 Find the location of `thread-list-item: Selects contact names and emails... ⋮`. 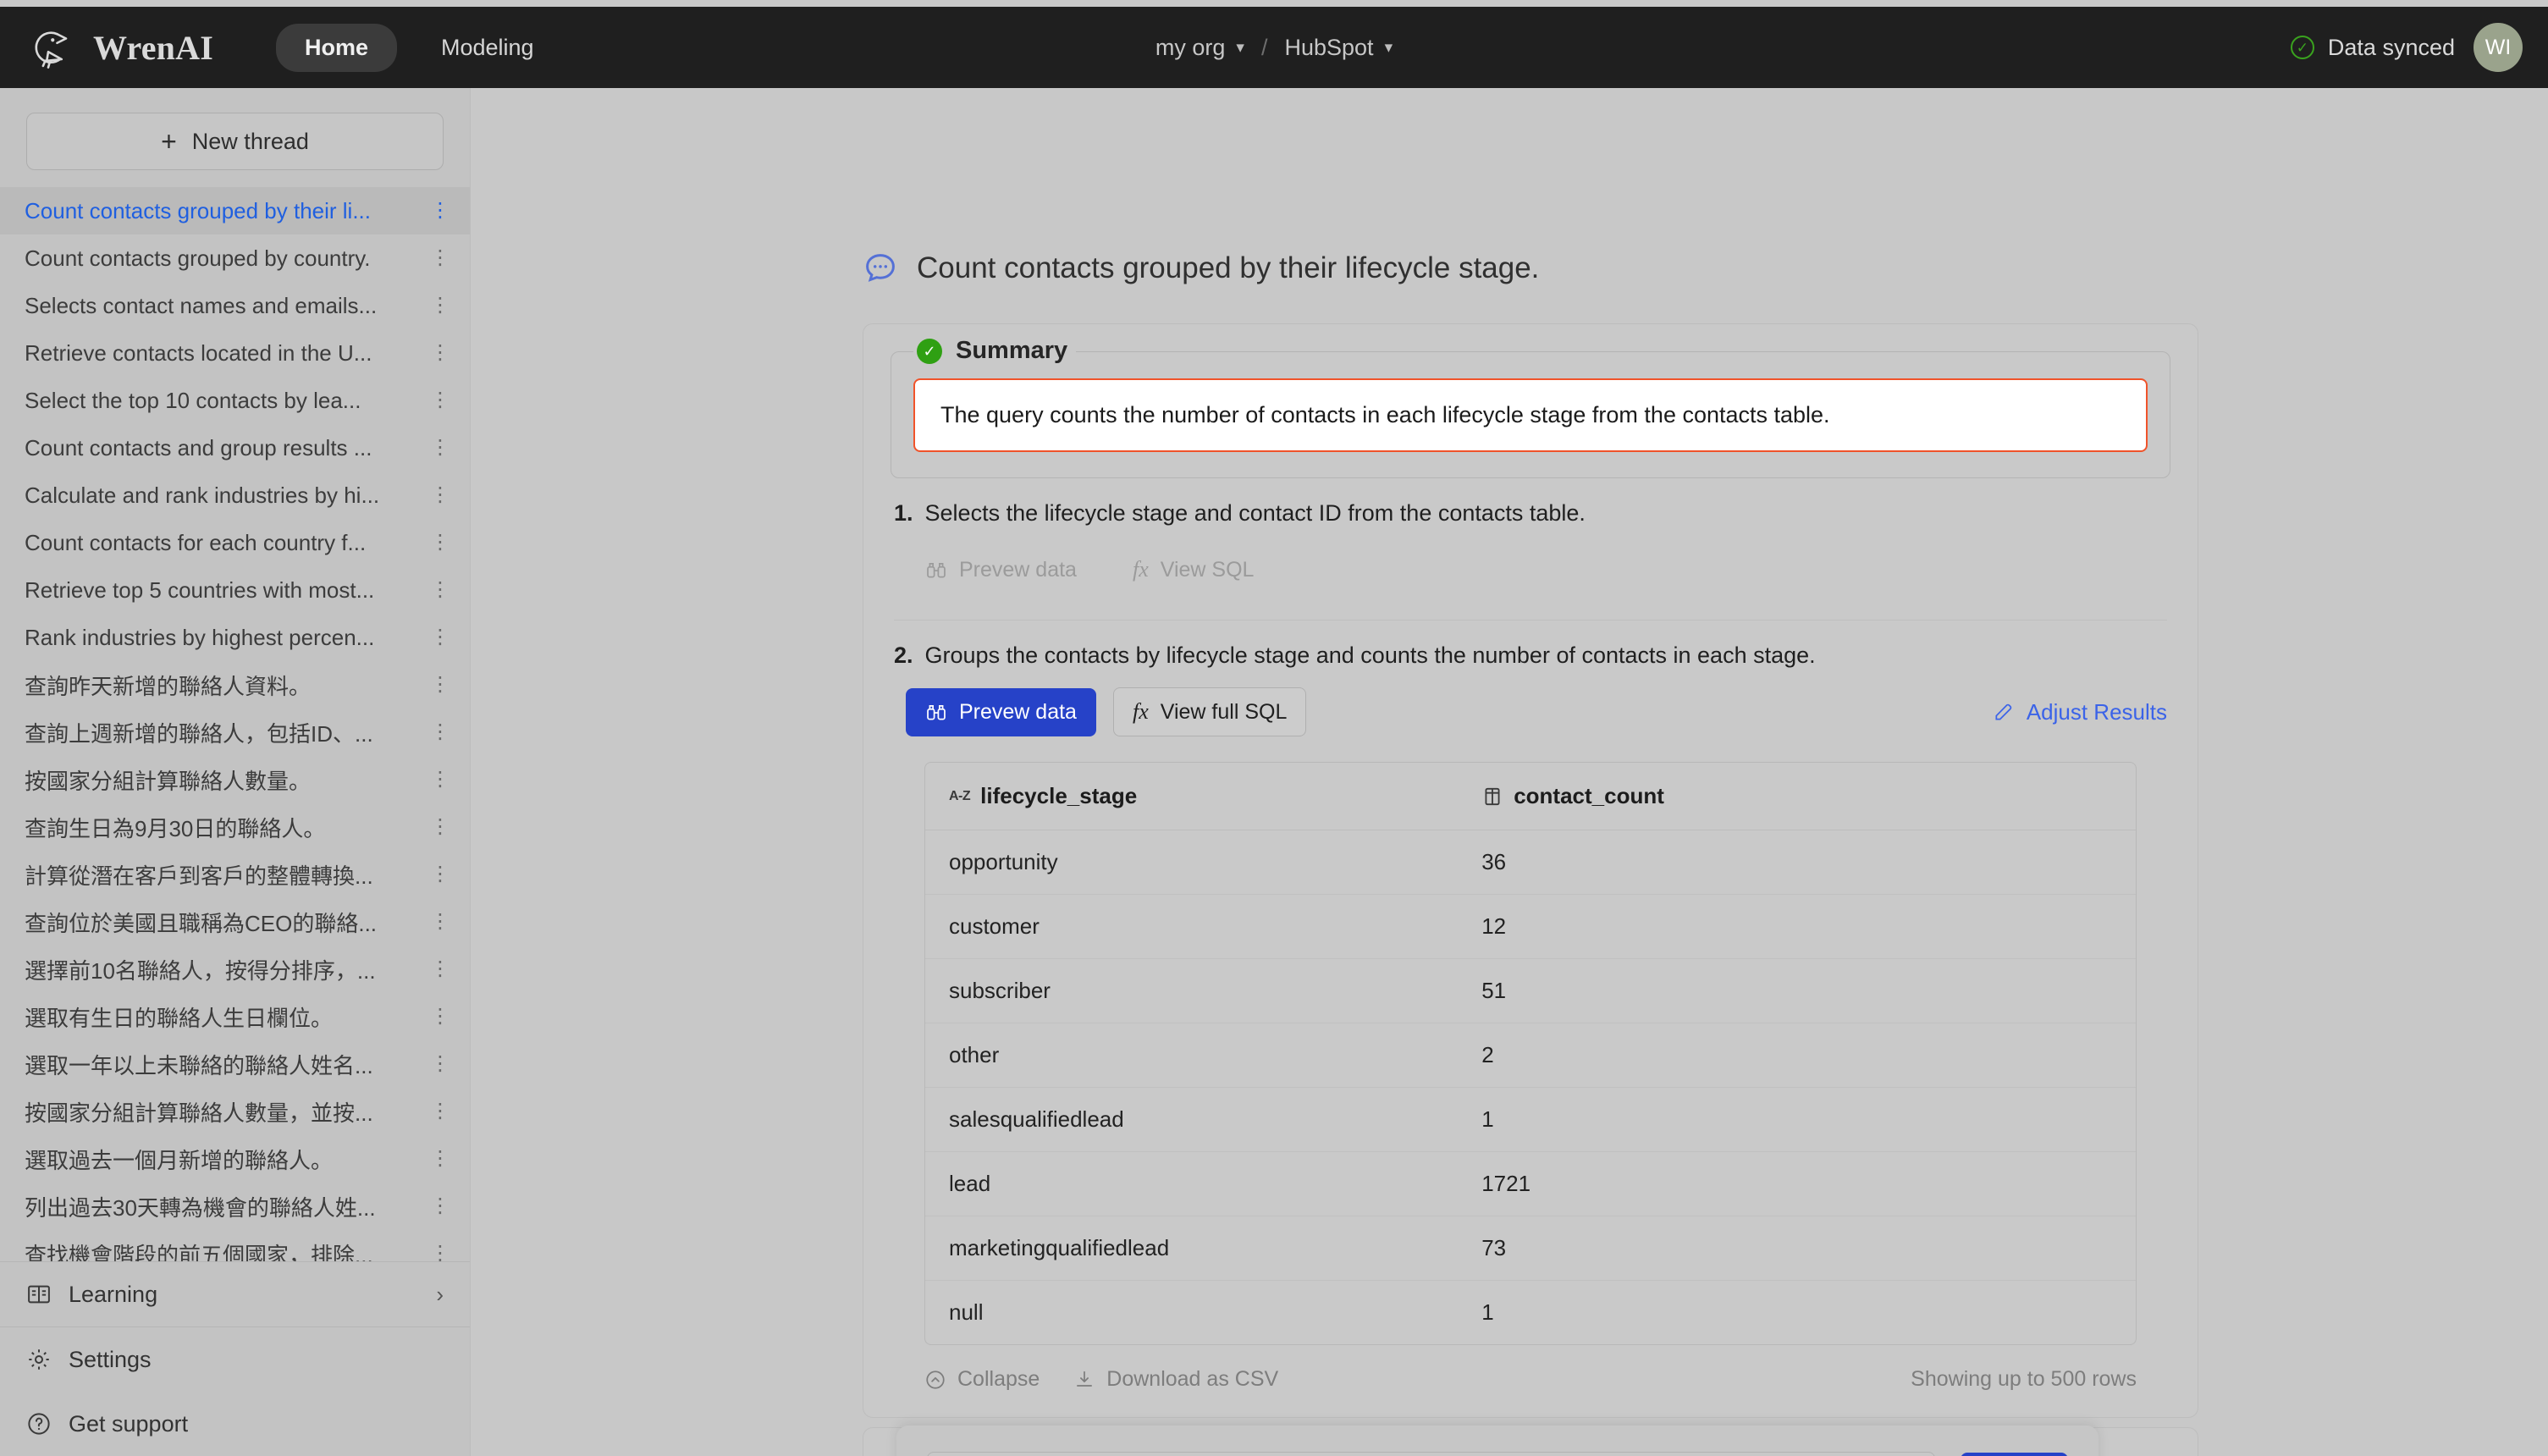

thread-list-item: Selects contact names and emails... ⋮ is located at coordinates (235, 305).